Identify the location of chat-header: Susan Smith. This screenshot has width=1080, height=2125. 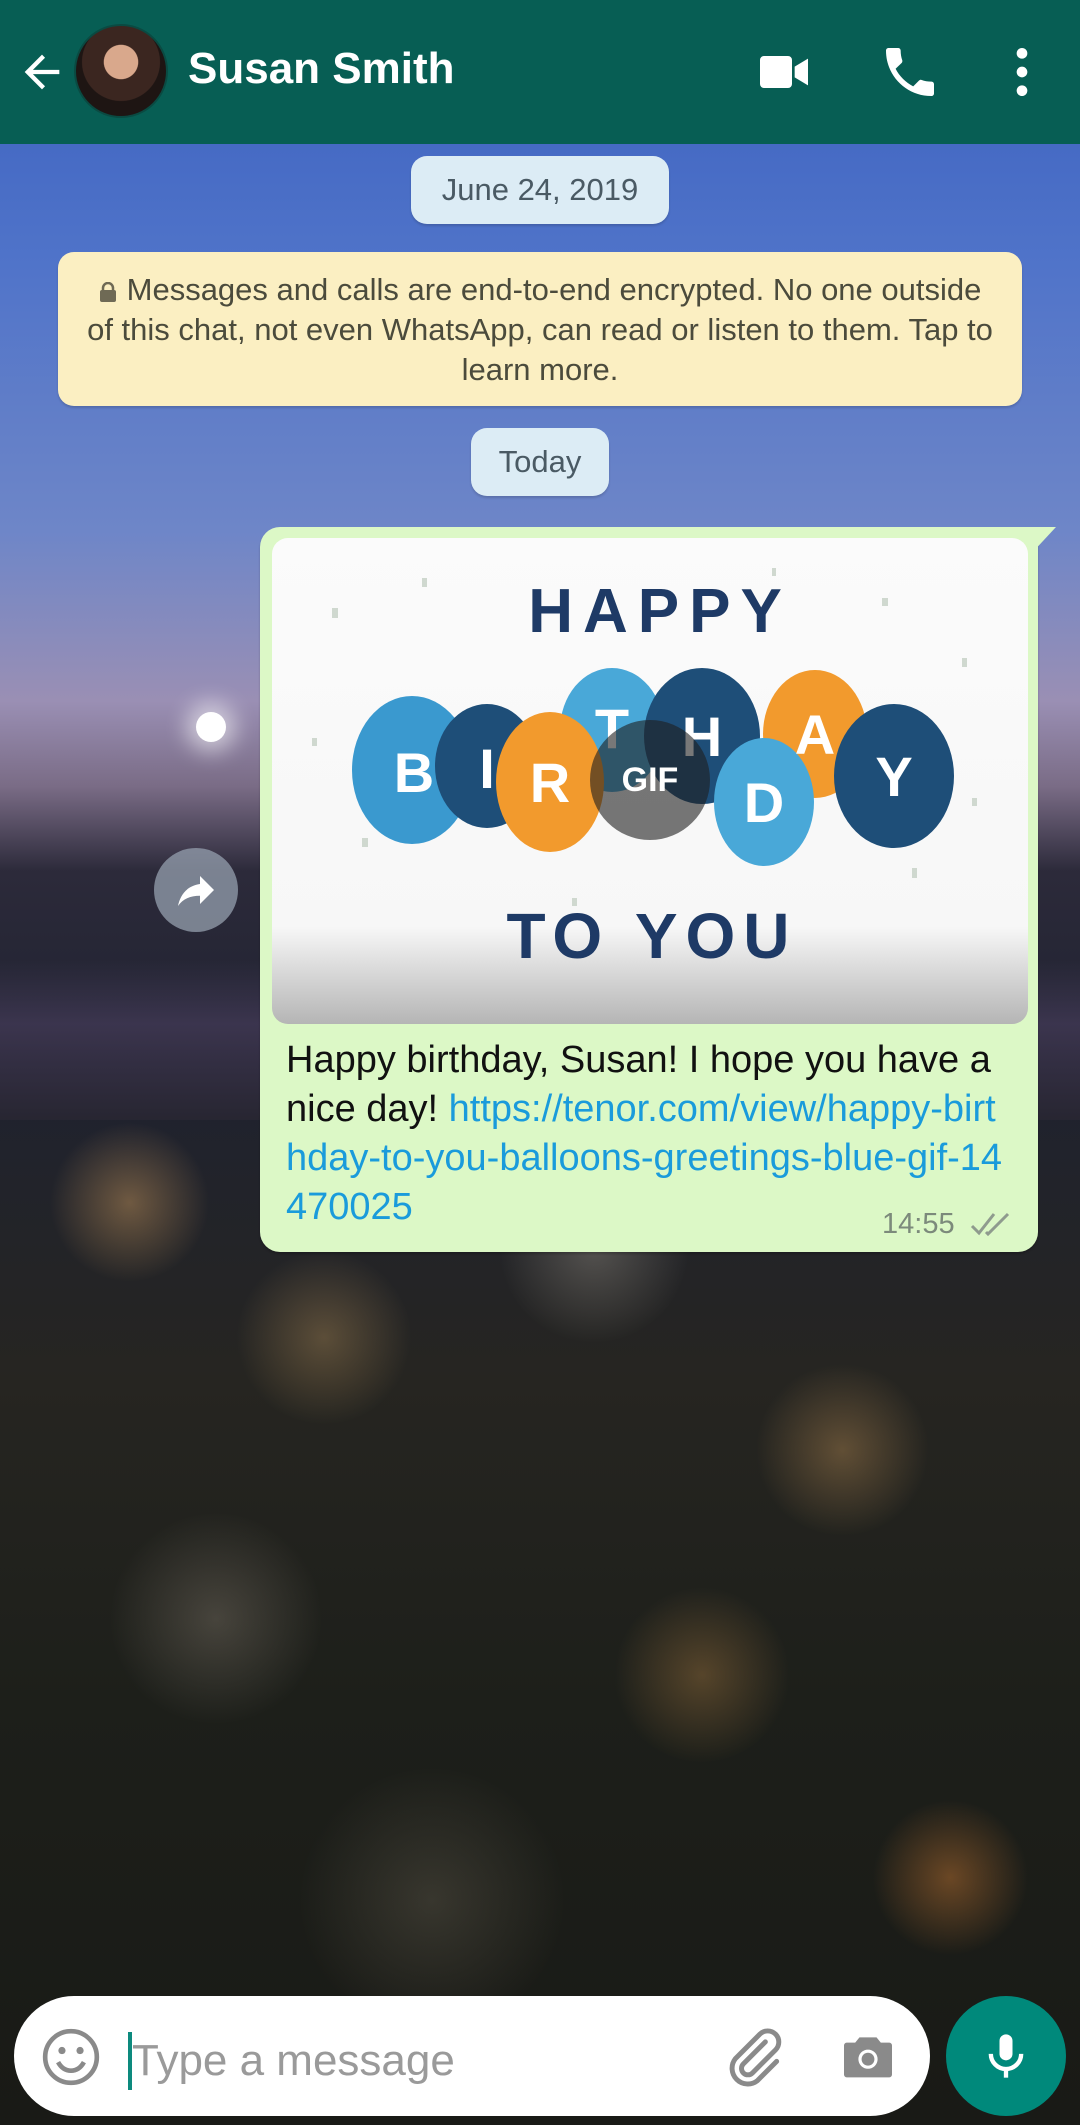
(540, 72).